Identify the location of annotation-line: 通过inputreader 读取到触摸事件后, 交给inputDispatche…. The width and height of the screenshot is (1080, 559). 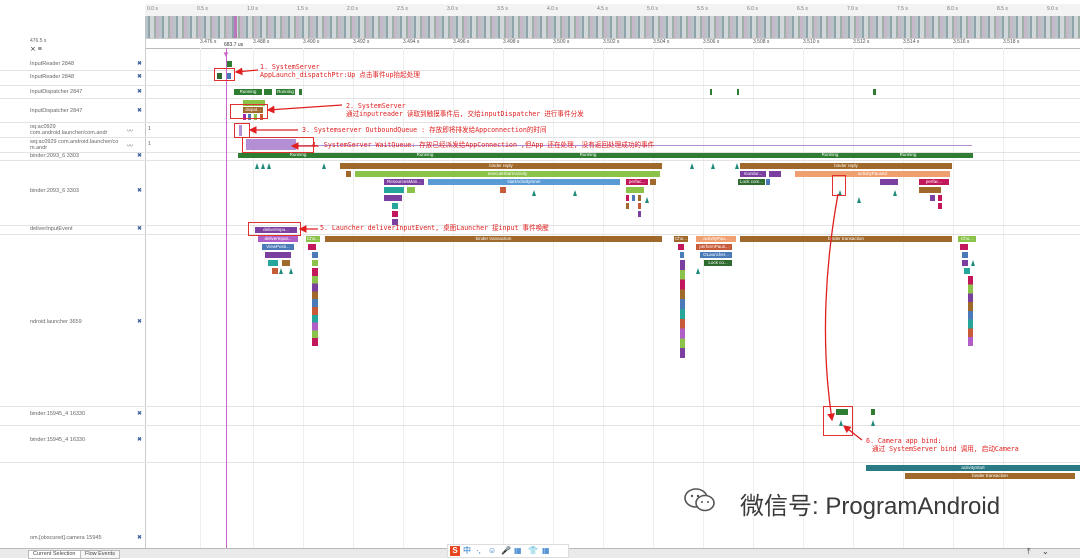
(465, 114).